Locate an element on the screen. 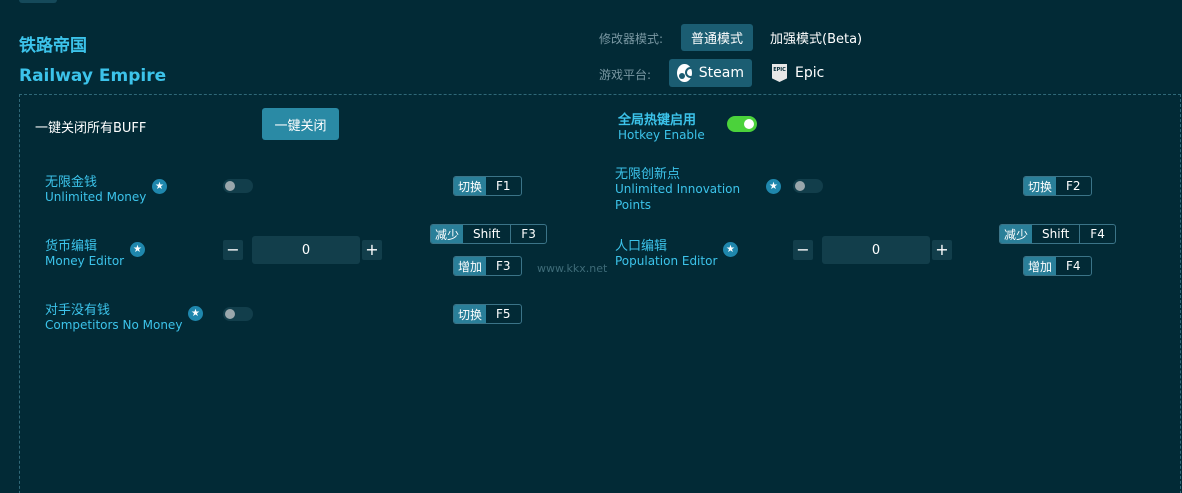 This screenshot has height=493, width=1182. close-all-label: 一键关闭所有BUFF is located at coordinates (91, 128).